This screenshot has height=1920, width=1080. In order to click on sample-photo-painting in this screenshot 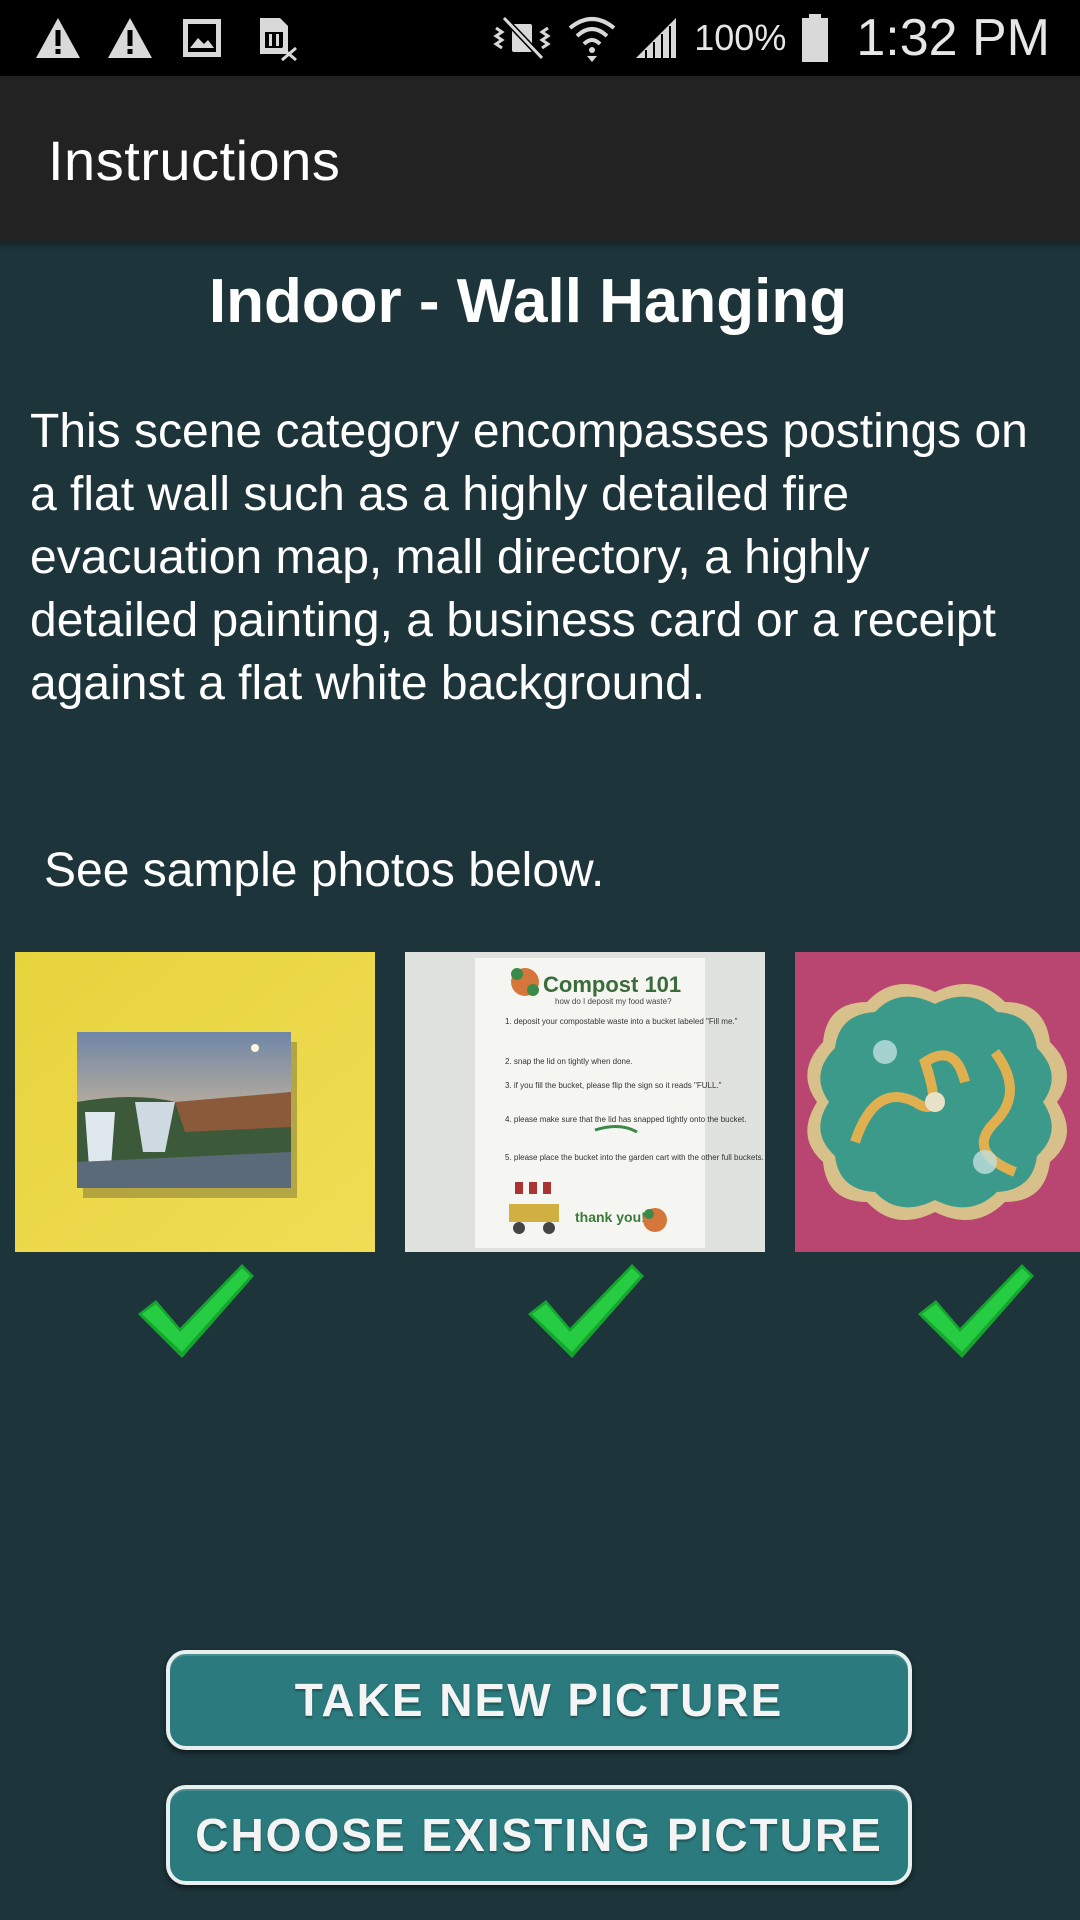, I will do `click(195, 1102)`.